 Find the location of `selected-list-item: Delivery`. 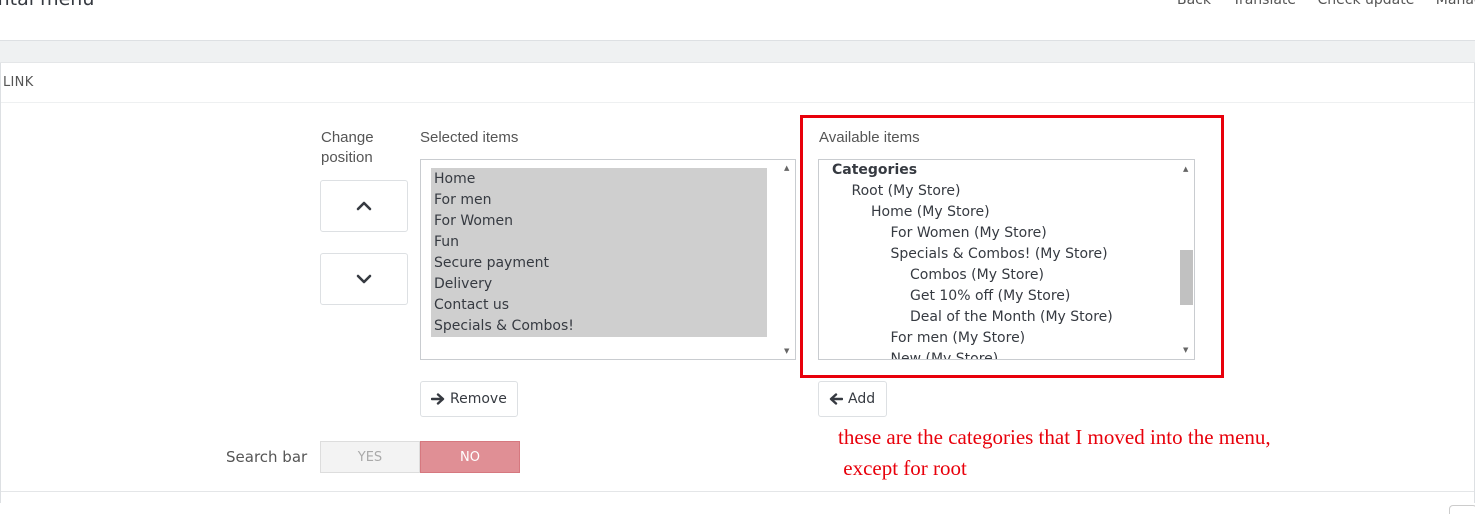

selected-list-item: Delivery is located at coordinates (504, 284).